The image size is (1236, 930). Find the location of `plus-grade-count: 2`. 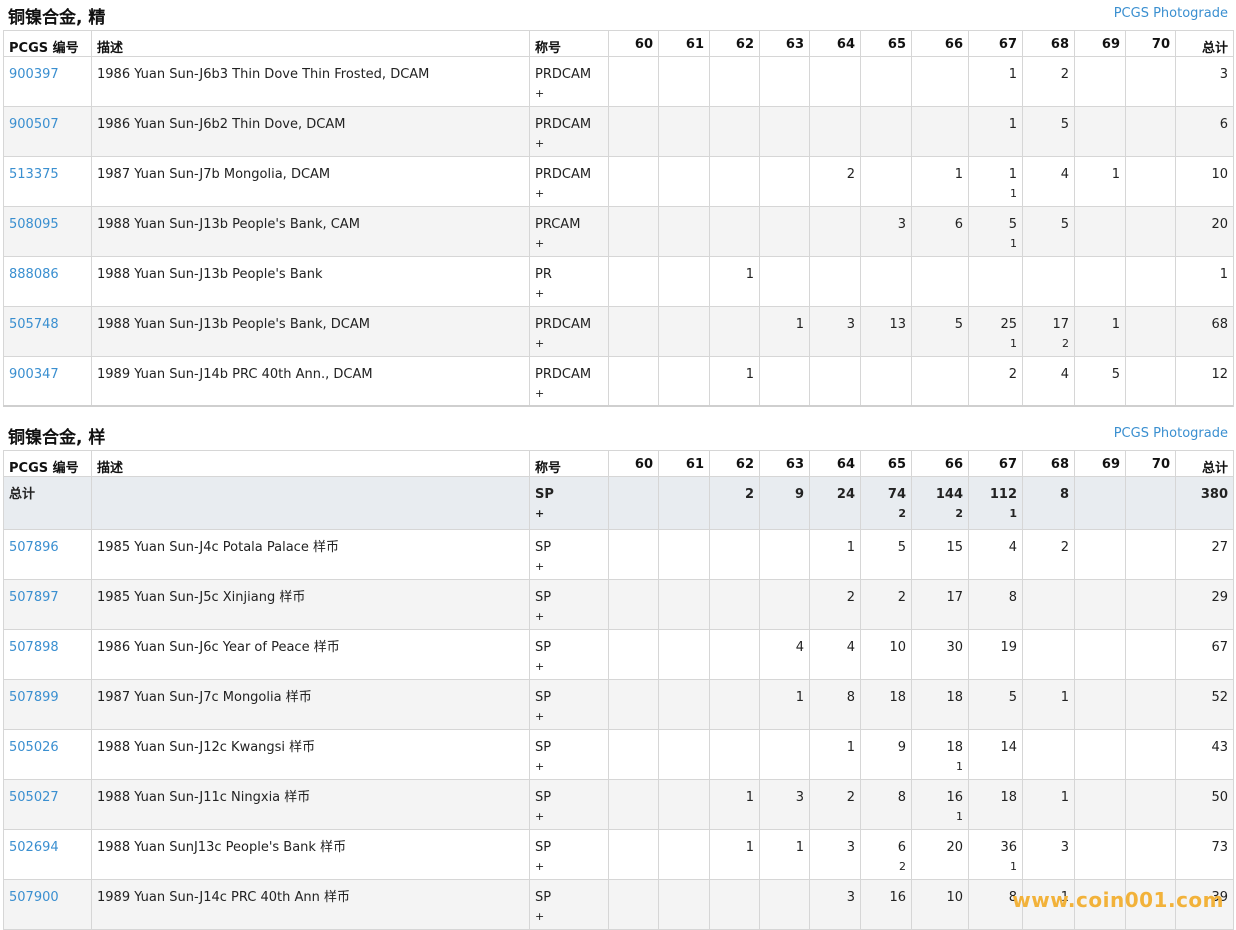

plus-grade-count: 2 is located at coordinates (902, 513).